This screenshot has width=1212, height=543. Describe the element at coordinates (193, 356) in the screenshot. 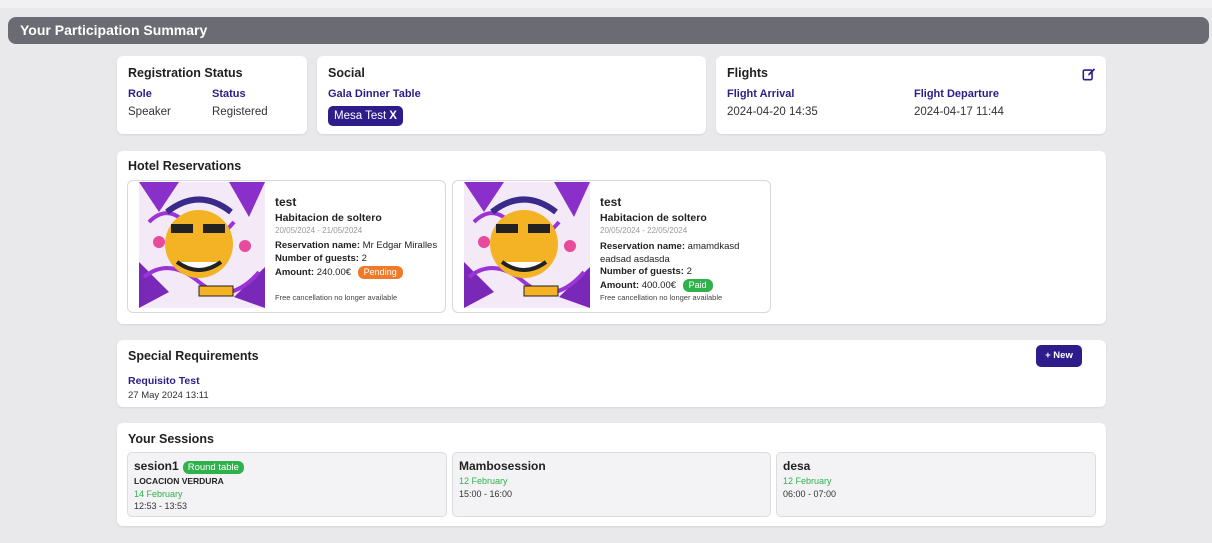

I see `special-requirements-title: Special Requirements` at that location.